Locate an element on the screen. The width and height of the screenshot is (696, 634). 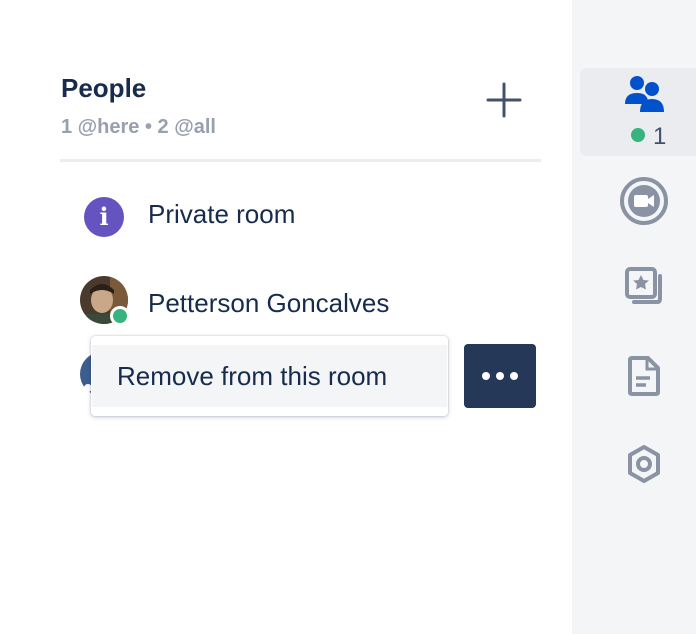
panel-title: People is located at coordinates (104, 88).